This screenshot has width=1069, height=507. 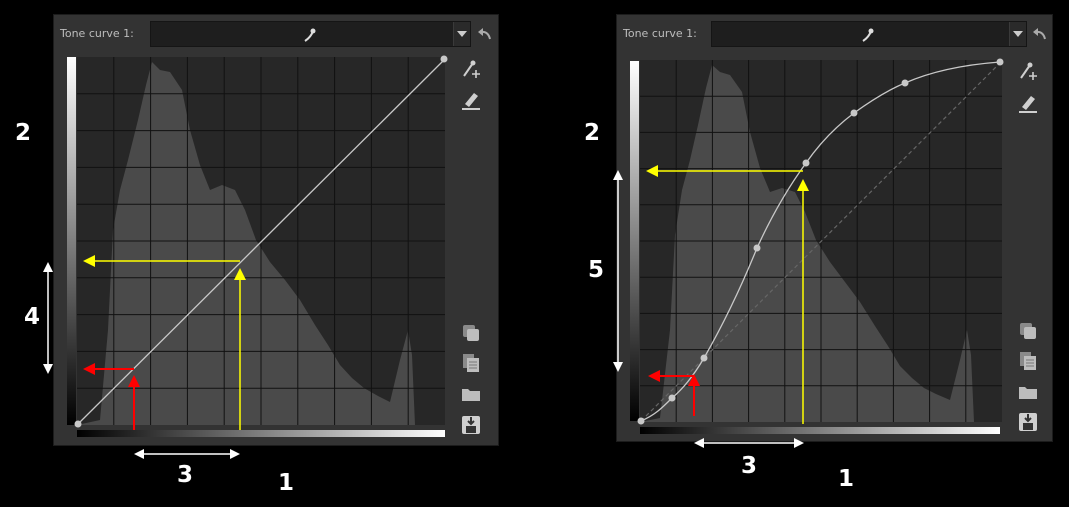 I want to click on label-4: 4, so click(x=32, y=317).